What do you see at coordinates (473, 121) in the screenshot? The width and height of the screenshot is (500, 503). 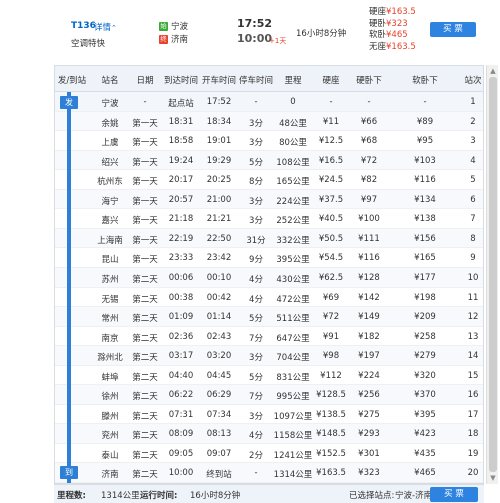 I see `stop-index: 2` at bounding box center [473, 121].